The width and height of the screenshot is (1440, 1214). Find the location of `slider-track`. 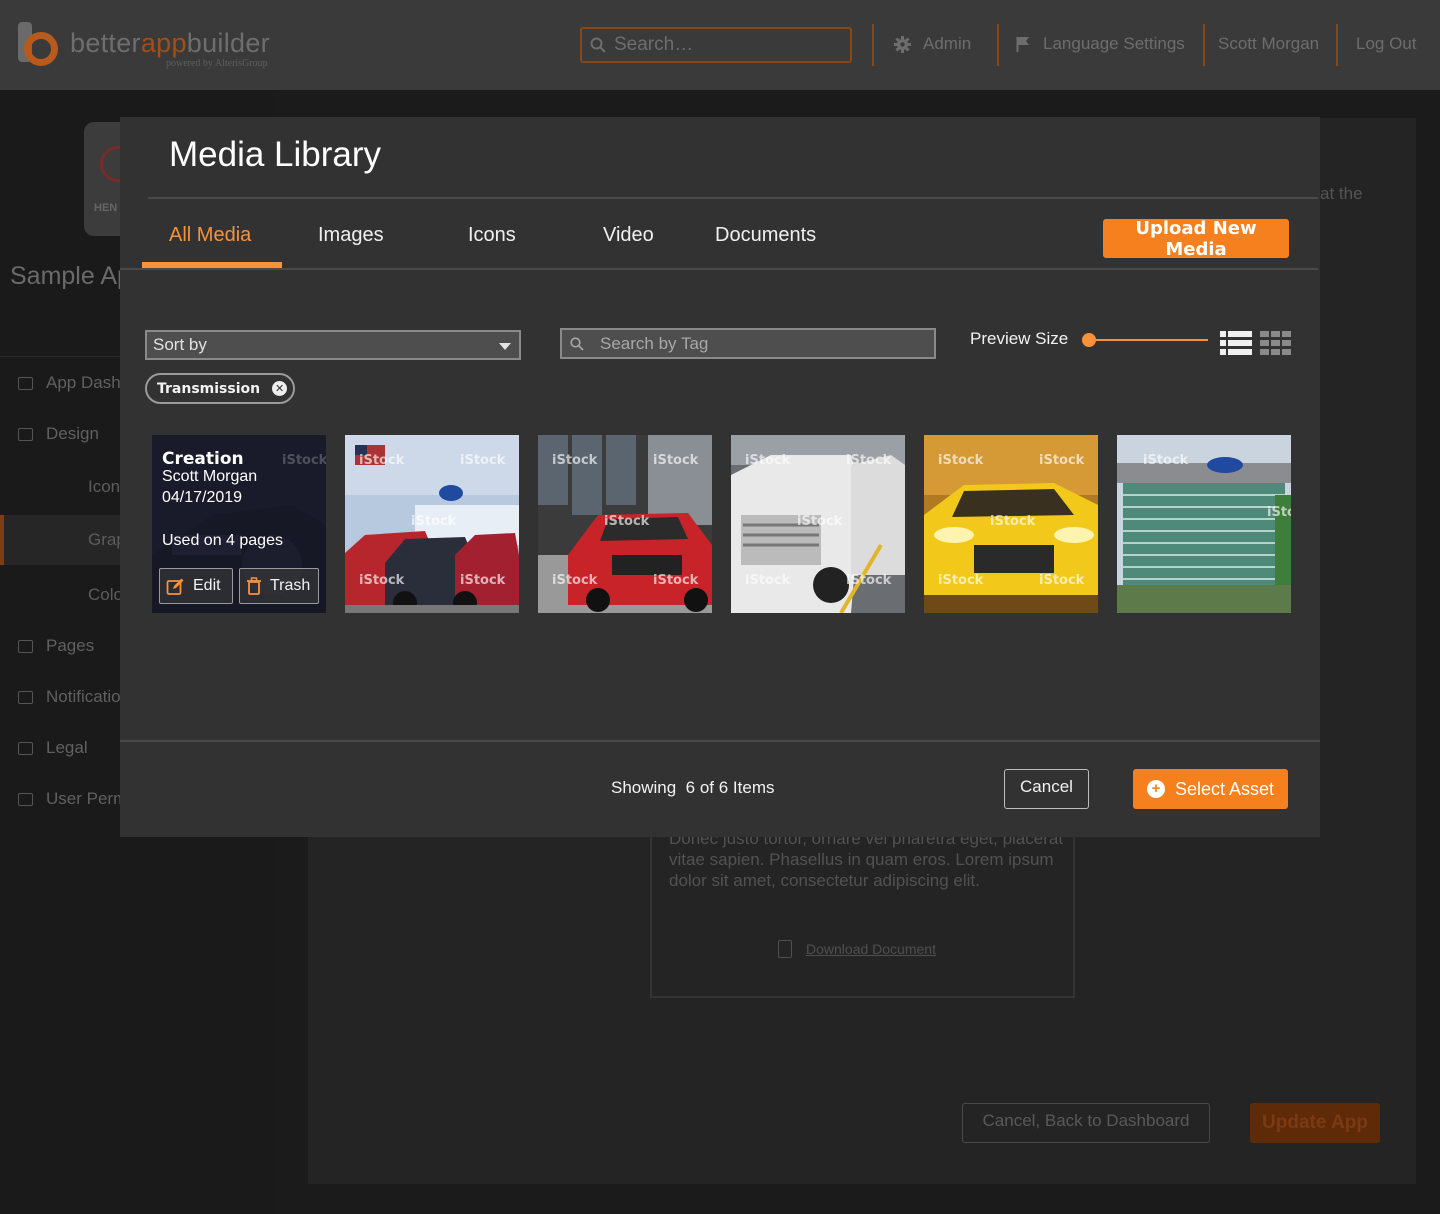

slider-track is located at coordinates (1148, 340).